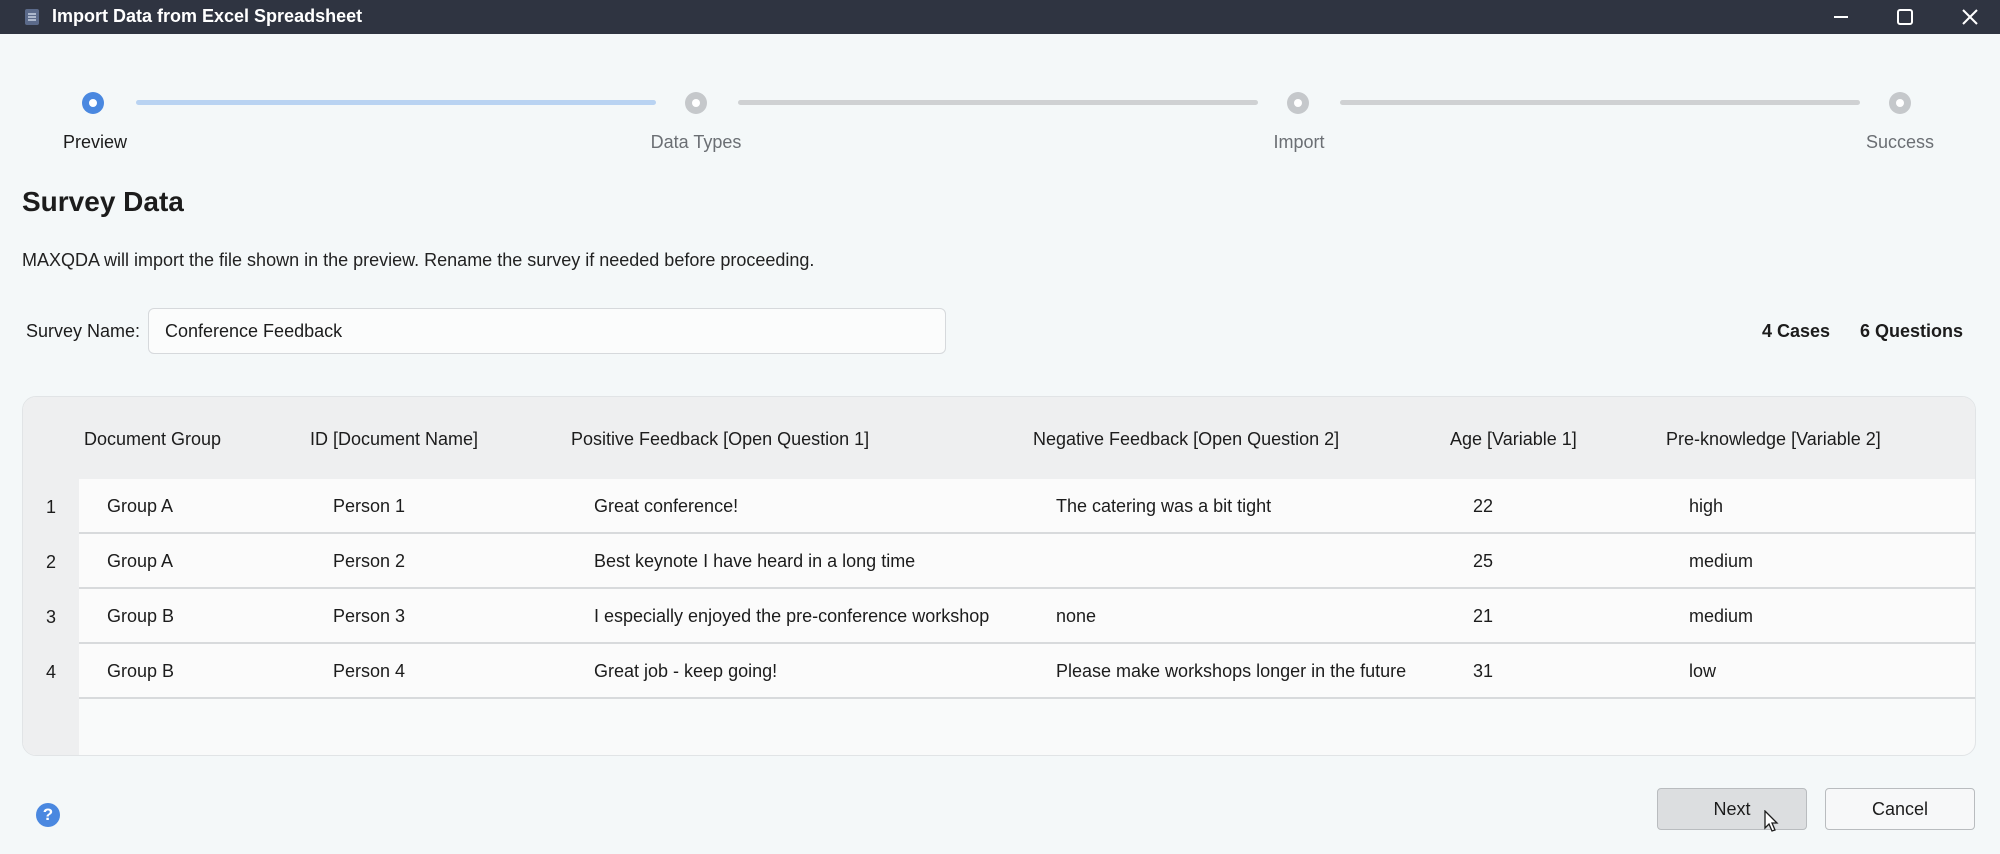 This screenshot has width=2000, height=854. What do you see at coordinates (369, 671) in the screenshot?
I see `table-cell: Person 4` at bounding box center [369, 671].